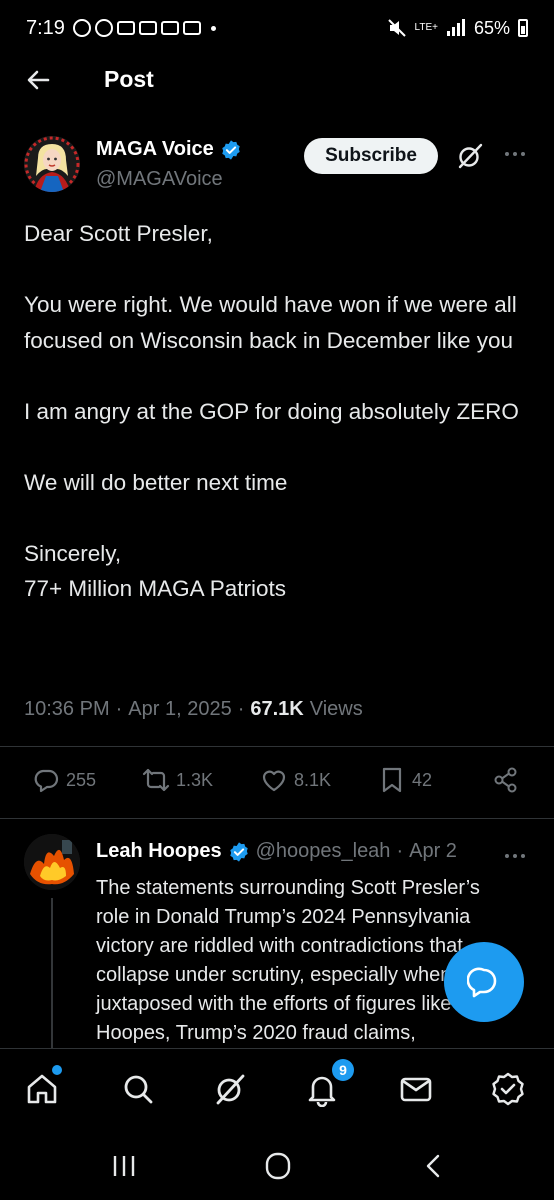 This screenshot has width=554, height=1200. Describe the element at coordinates (426, 27) in the screenshot. I see `network-type: LTE+` at that location.